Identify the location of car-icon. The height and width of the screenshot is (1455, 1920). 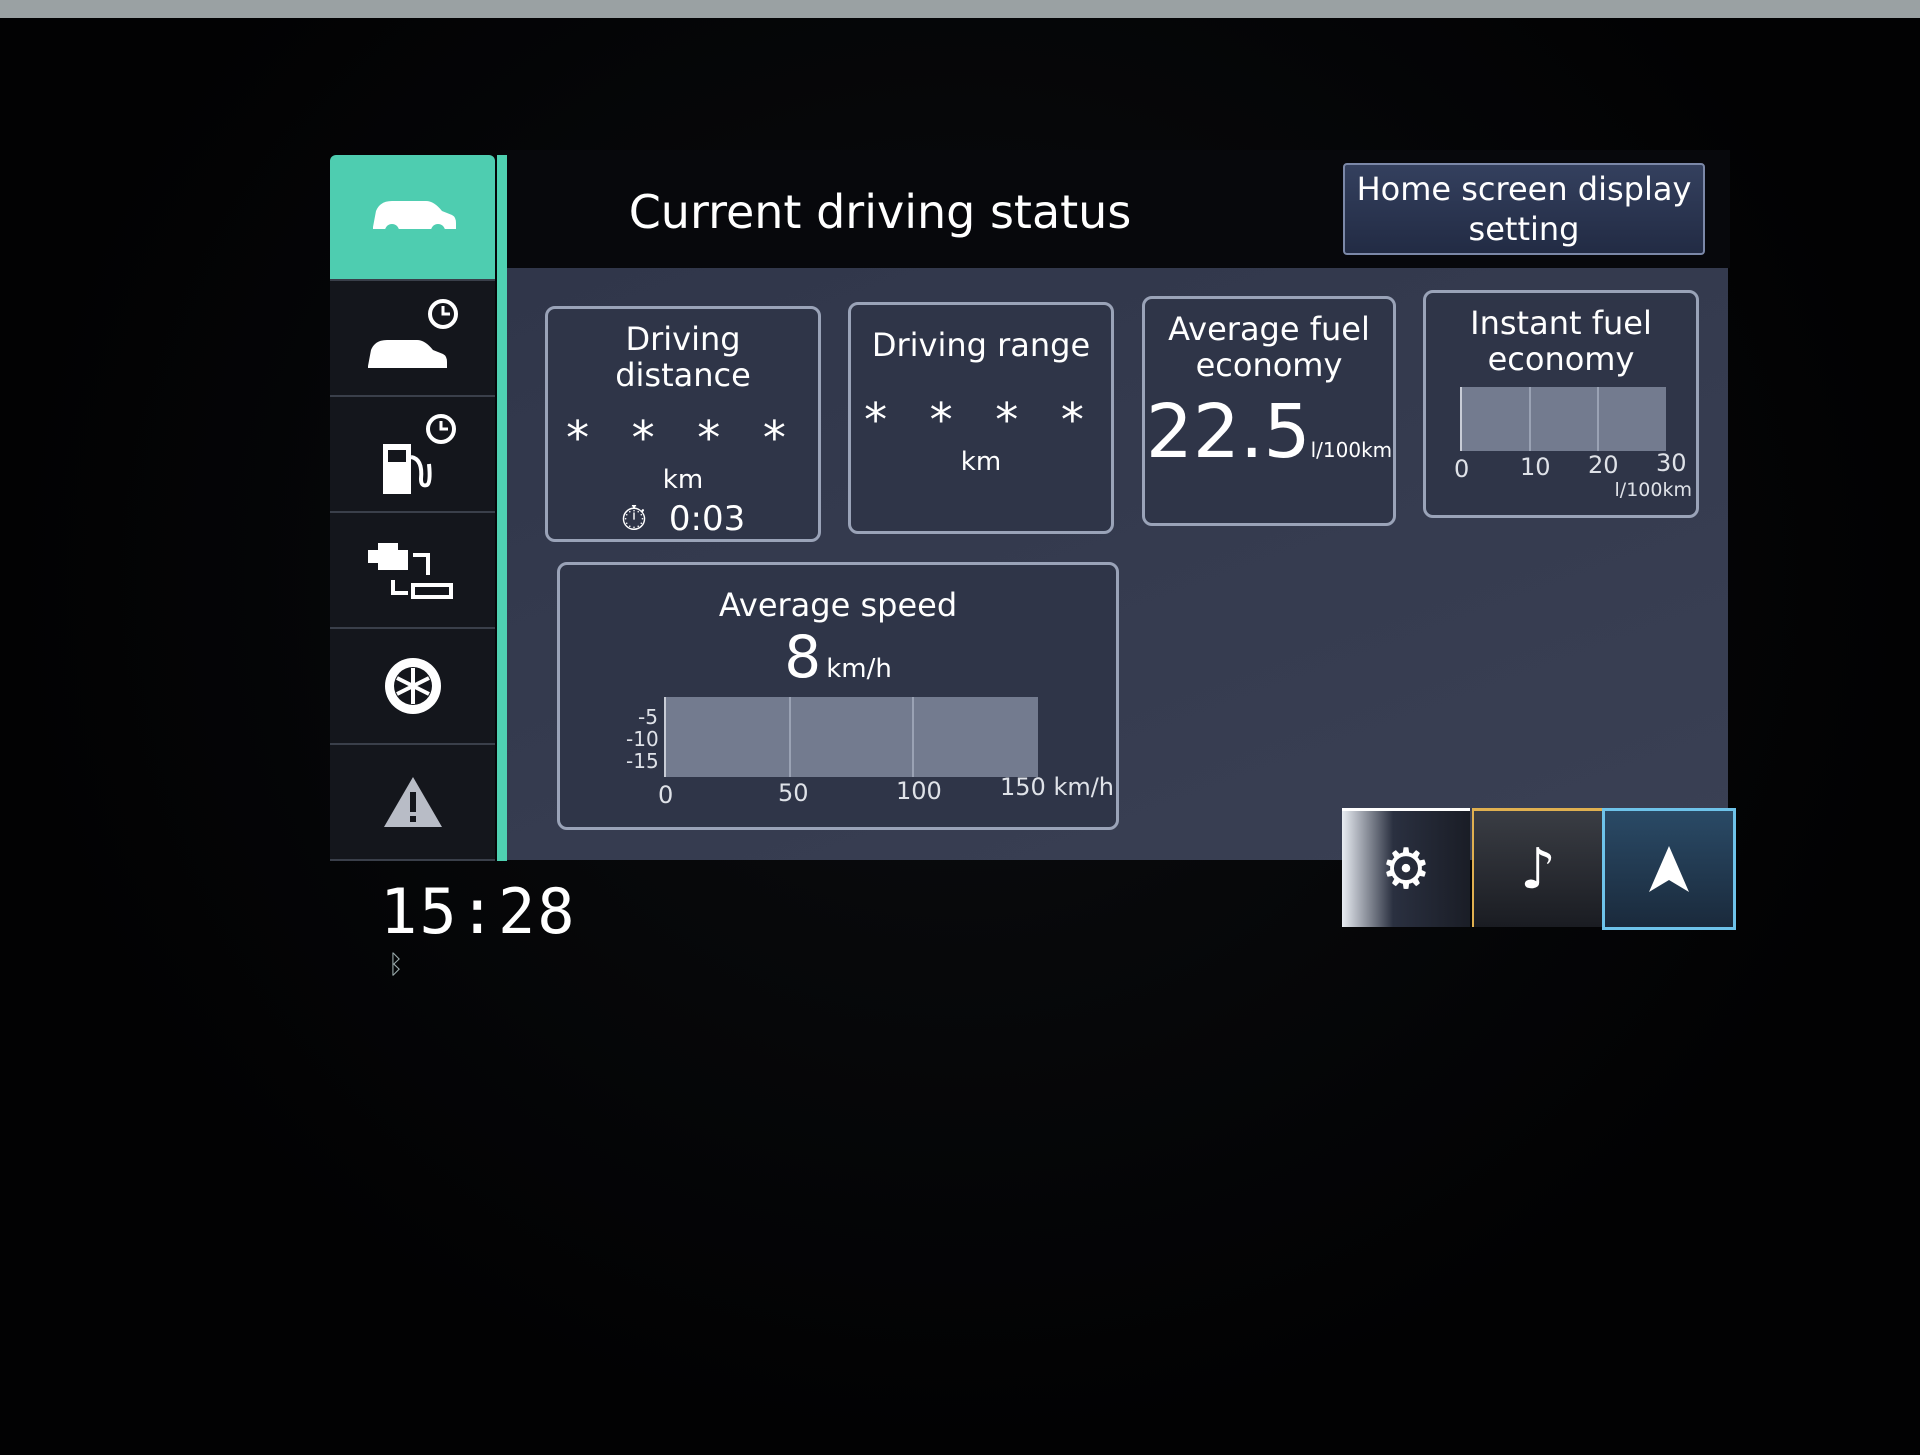
(414, 219).